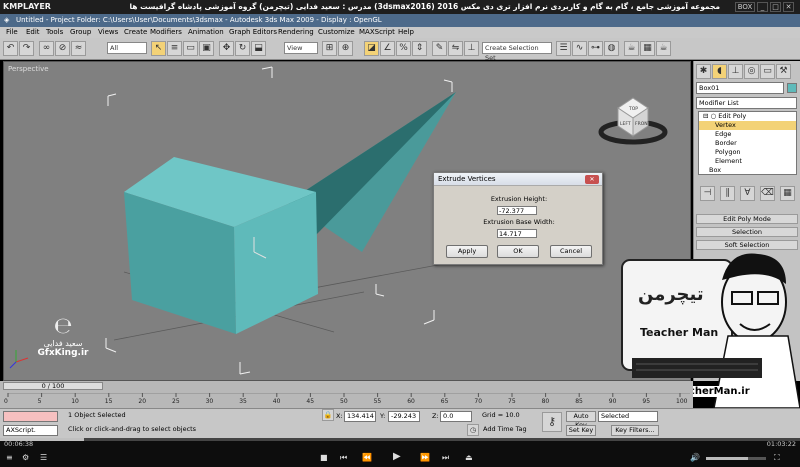  Describe the element at coordinates (783, 71) in the screenshot. I see `utilities-tab-icon: ⚒` at that location.